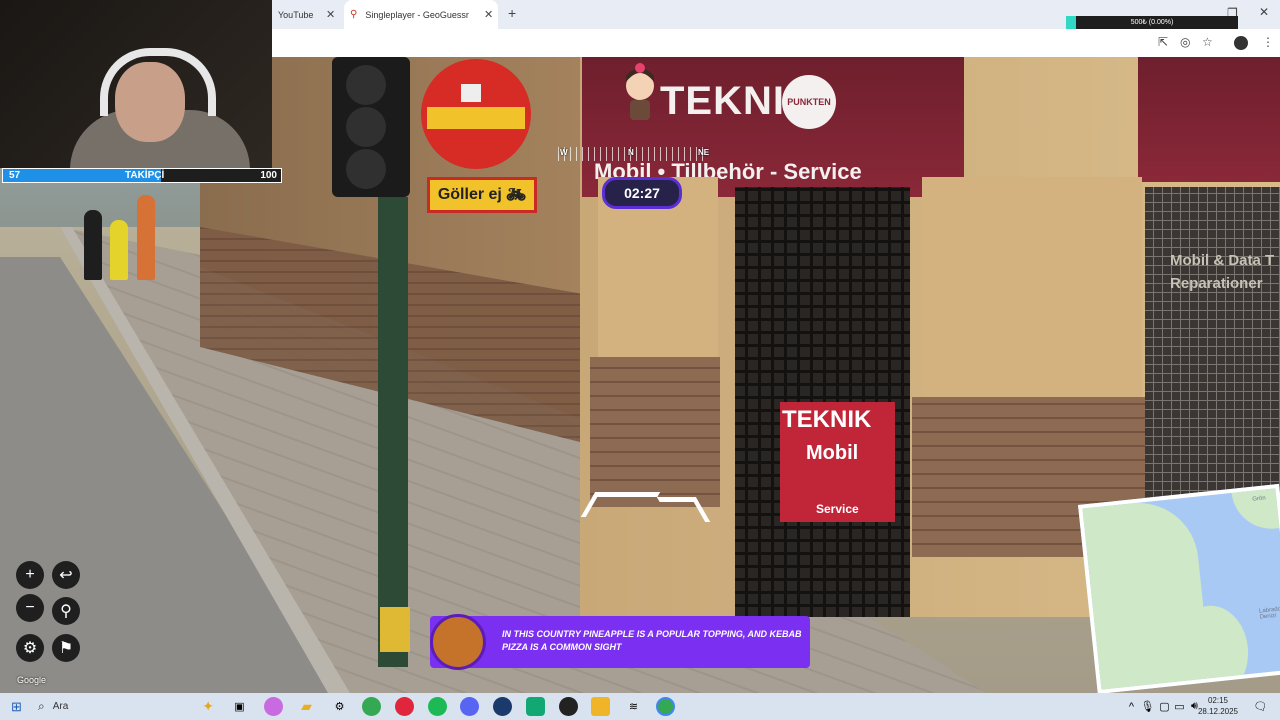  What do you see at coordinates (1218, 706) in the screenshot?
I see `system-clock: 02:15 28.12.2025` at bounding box center [1218, 706].